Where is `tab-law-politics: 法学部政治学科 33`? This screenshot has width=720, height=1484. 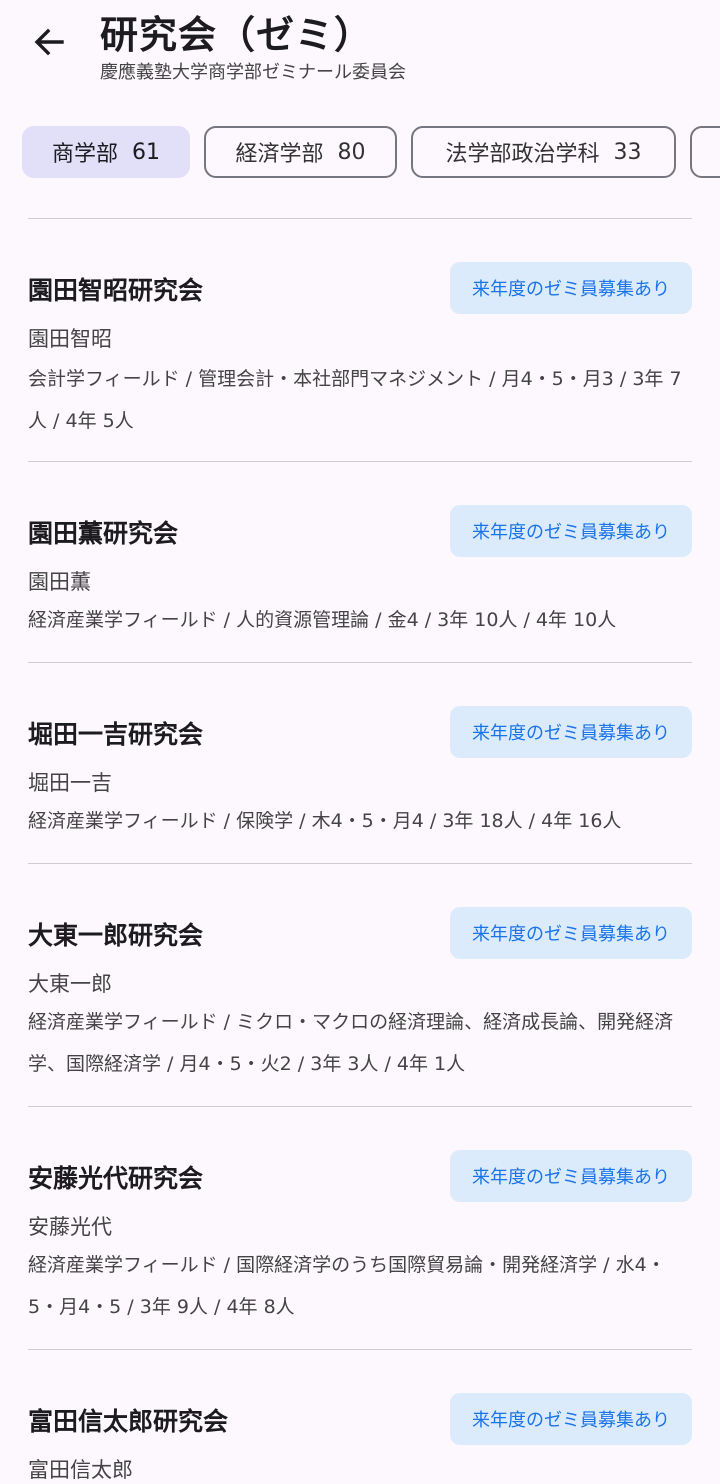
tab-law-politics: 法学部政治学科 33 is located at coordinates (543, 152).